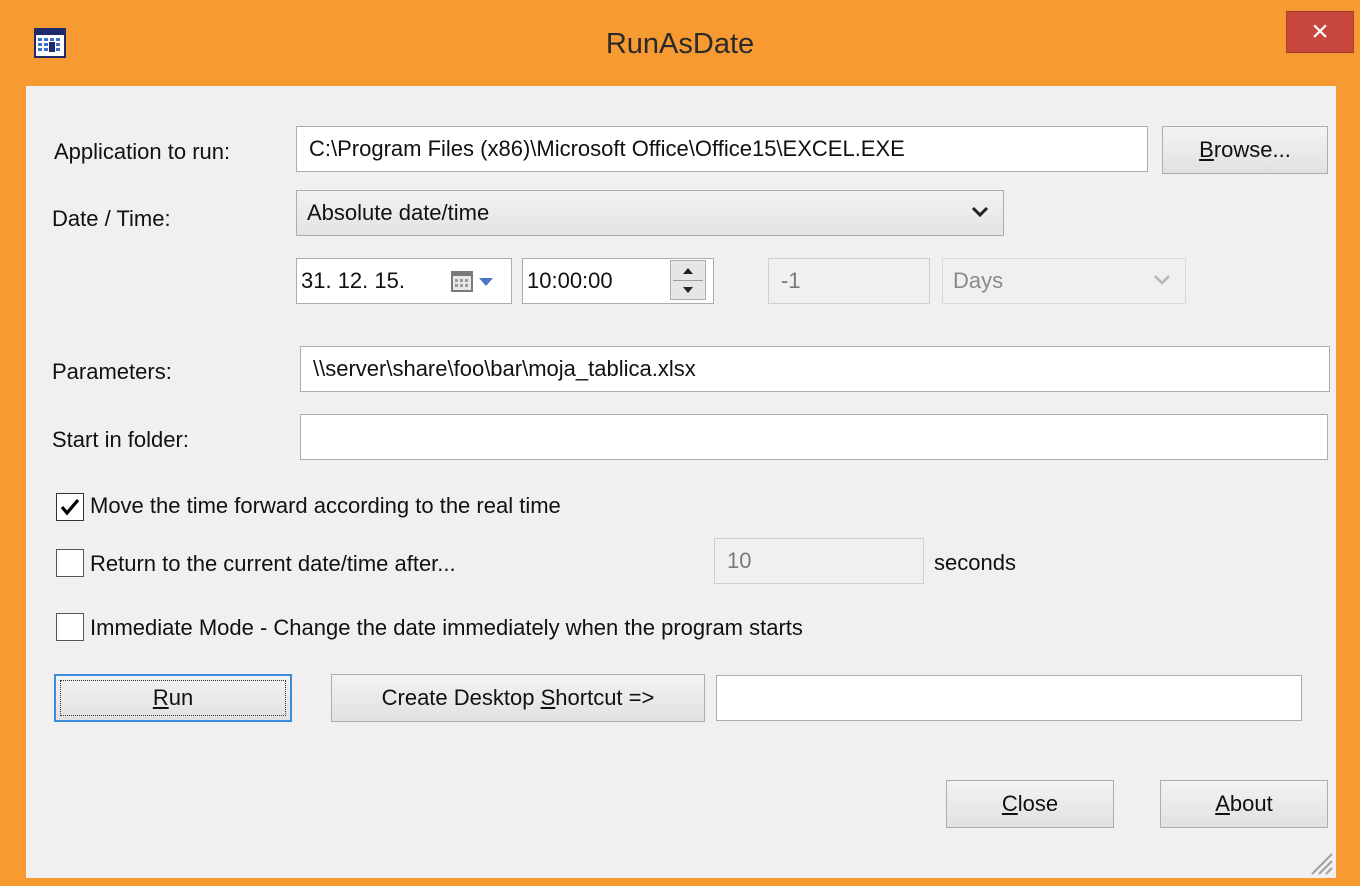 The height and width of the screenshot is (886, 1360). What do you see at coordinates (398, 212) in the screenshot?
I see `datetime-mode-value: Absolute date/time` at bounding box center [398, 212].